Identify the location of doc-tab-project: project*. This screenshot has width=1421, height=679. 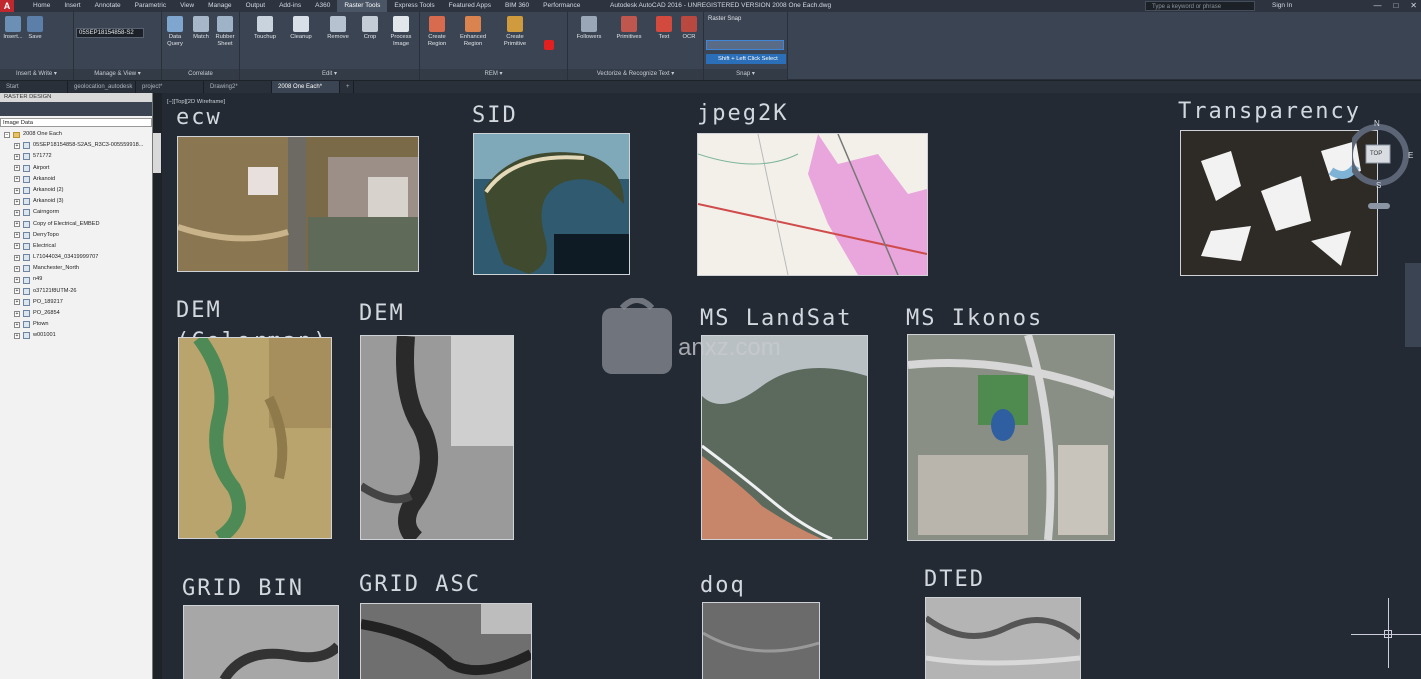
(170, 87).